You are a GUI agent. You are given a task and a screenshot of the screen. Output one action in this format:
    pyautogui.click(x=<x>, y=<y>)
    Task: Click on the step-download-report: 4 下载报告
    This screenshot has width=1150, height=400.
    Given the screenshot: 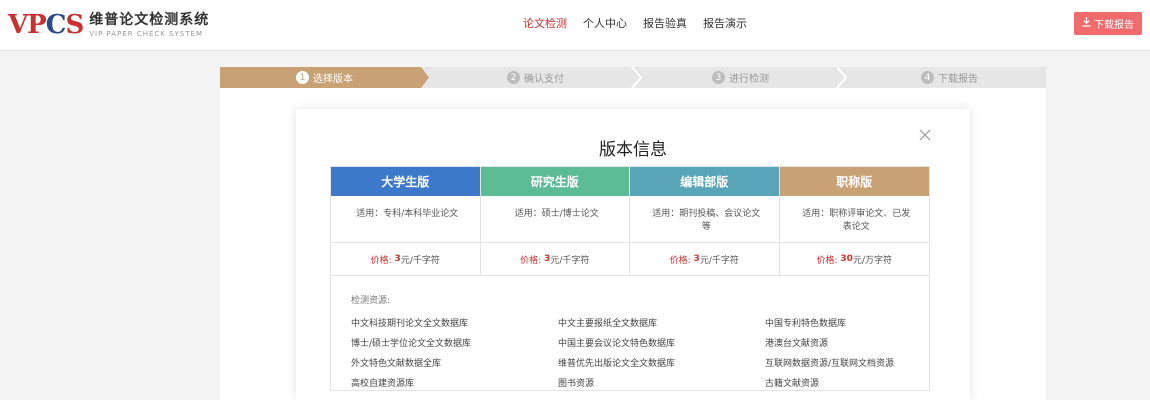 What is the action you would take?
    pyautogui.click(x=949, y=77)
    